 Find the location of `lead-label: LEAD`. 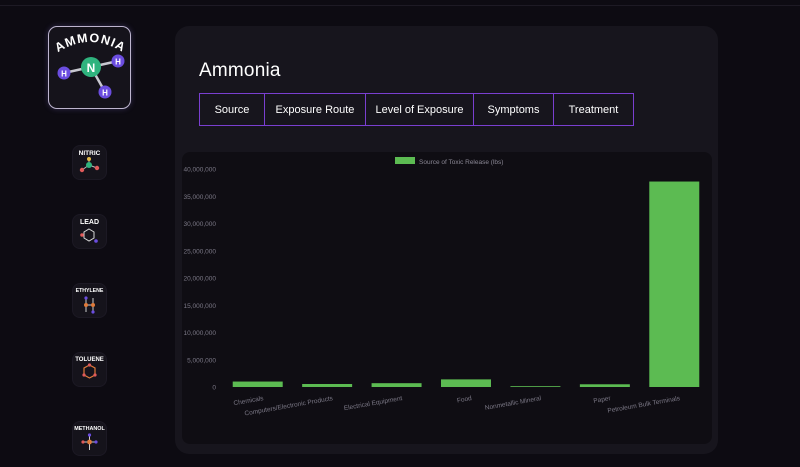

lead-label: LEAD is located at coordinates (89, 222).